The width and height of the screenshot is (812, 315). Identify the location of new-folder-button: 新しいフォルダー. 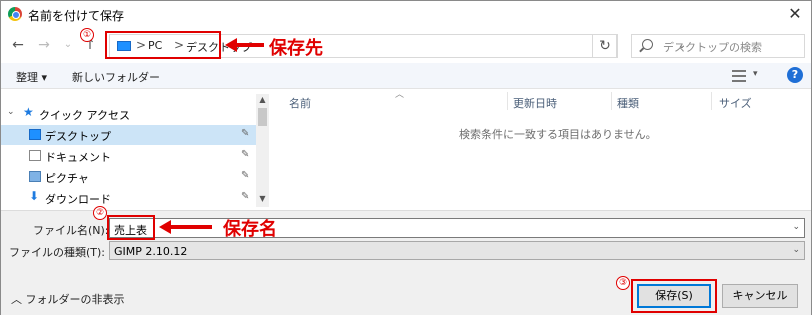
(116, 77).